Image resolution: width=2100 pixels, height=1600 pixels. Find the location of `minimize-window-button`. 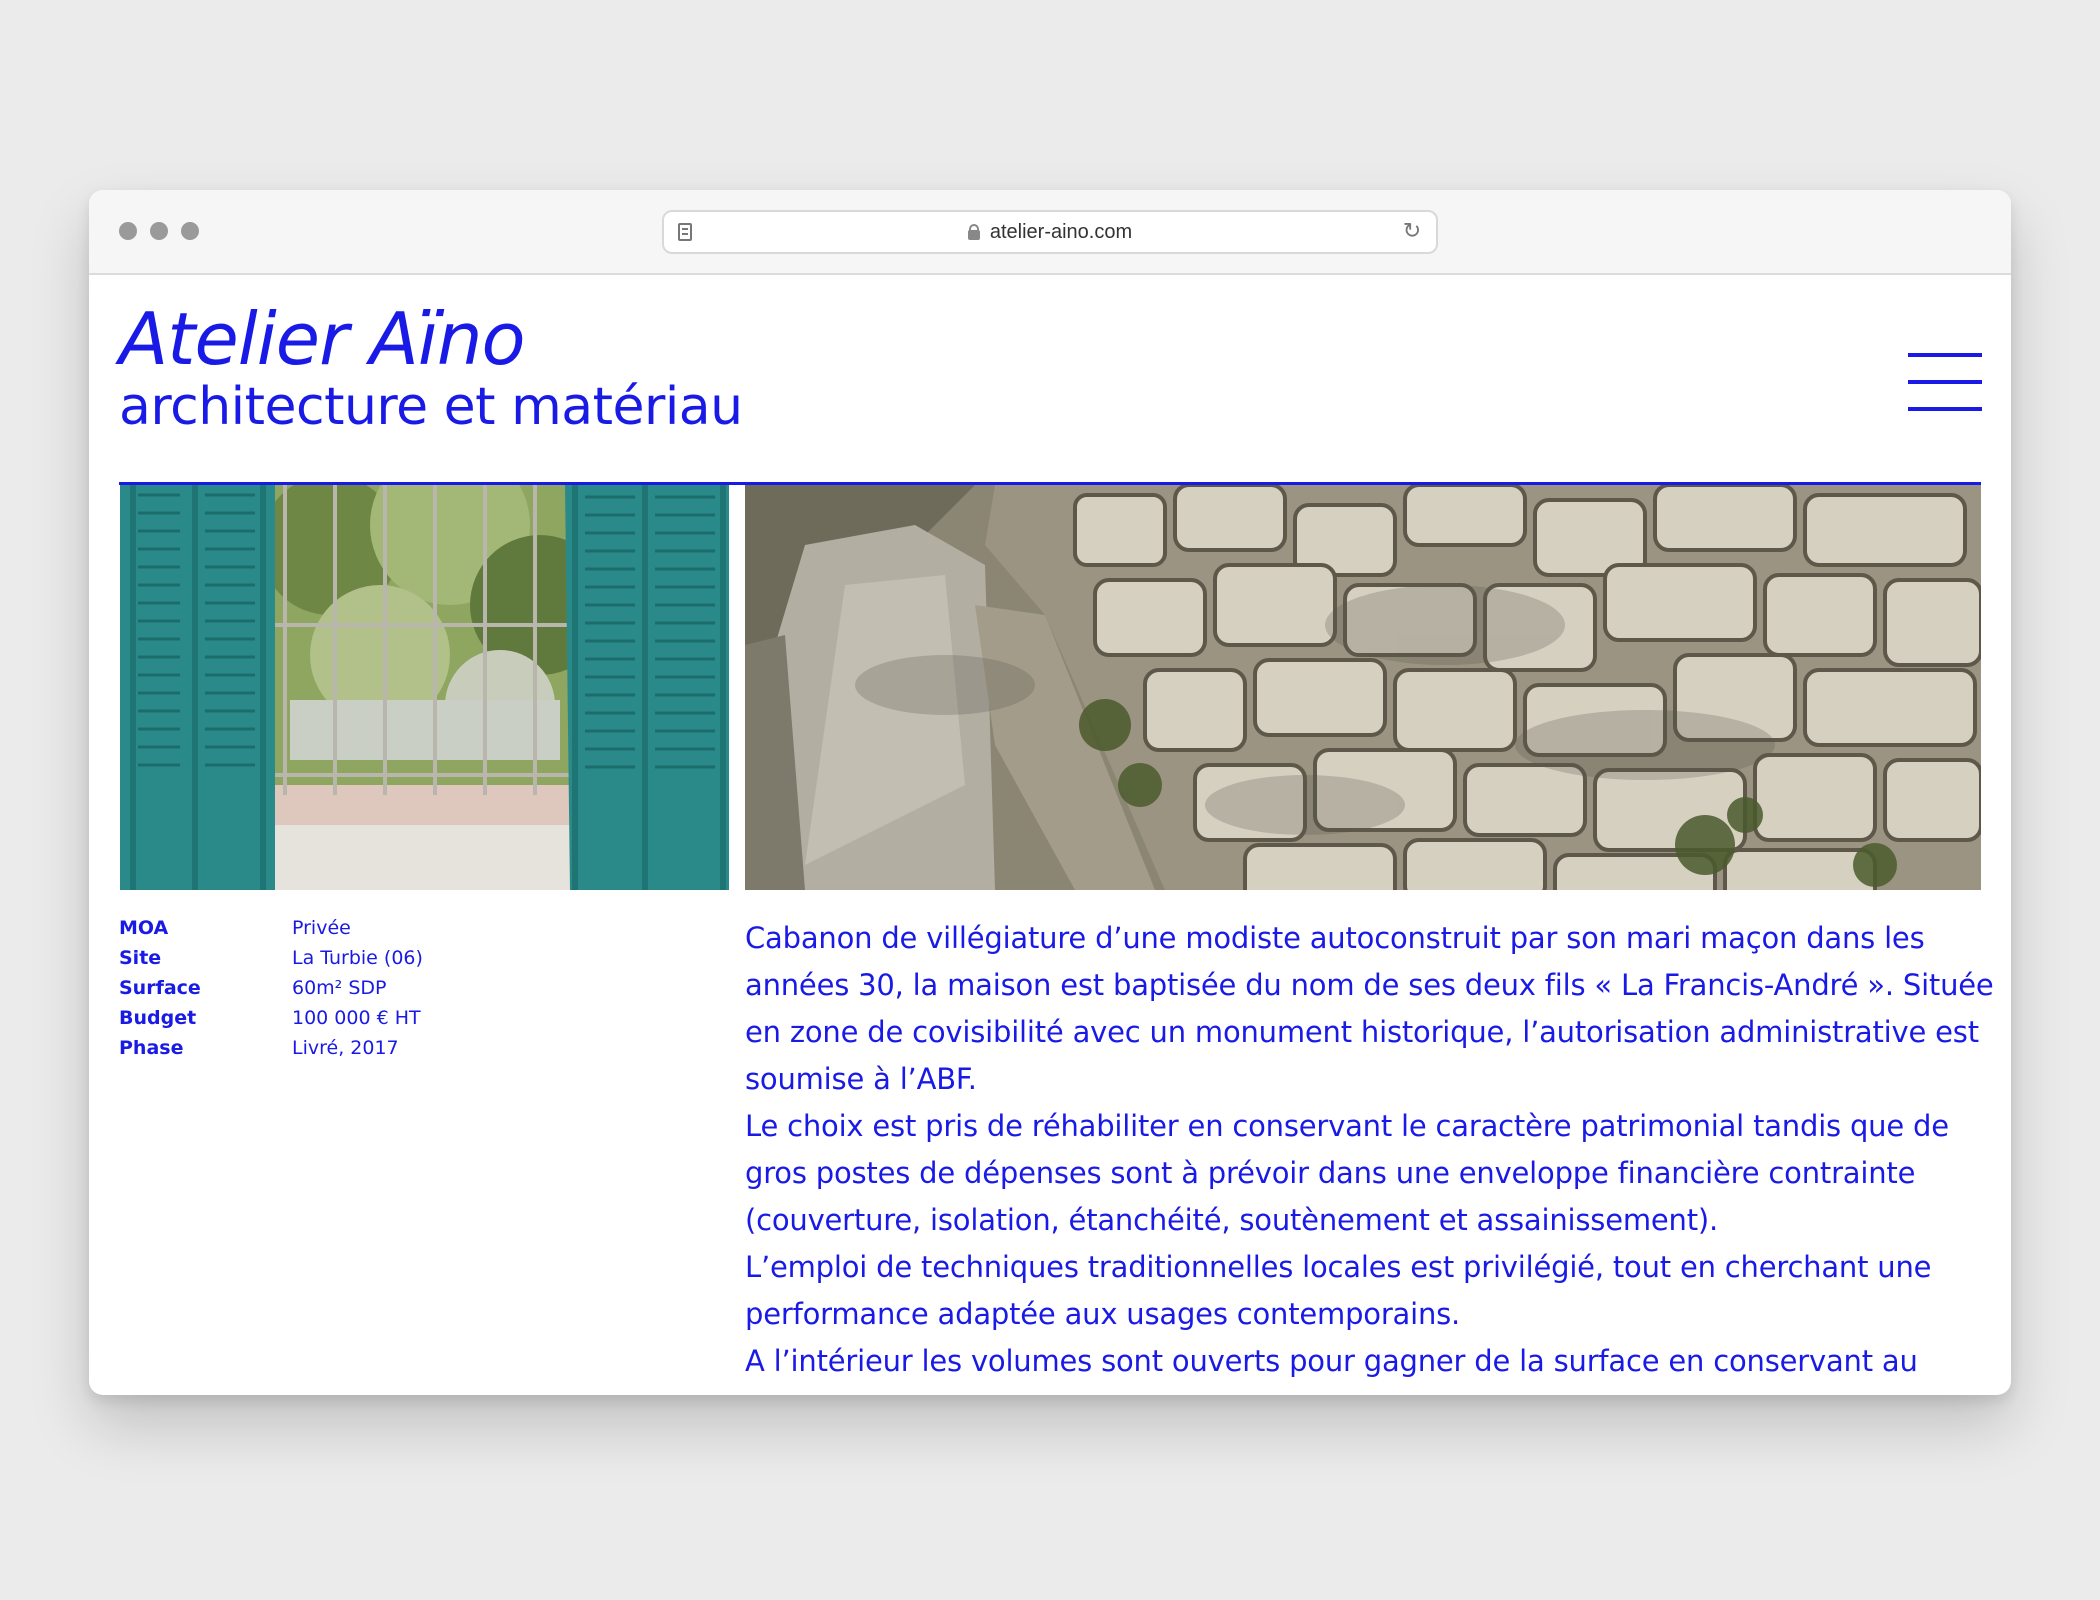

minimize-window-button is located at coordinates (159, 231).